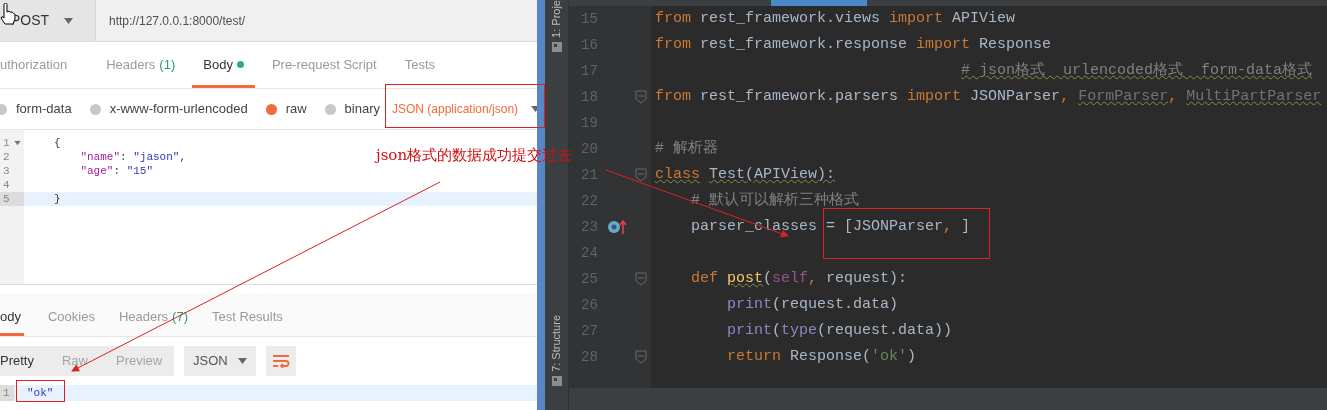 The height and width of the screenshot is (410, 1327). I want to click on url-field: http://127.0.0.1:8000/test/, so click(316, 20).